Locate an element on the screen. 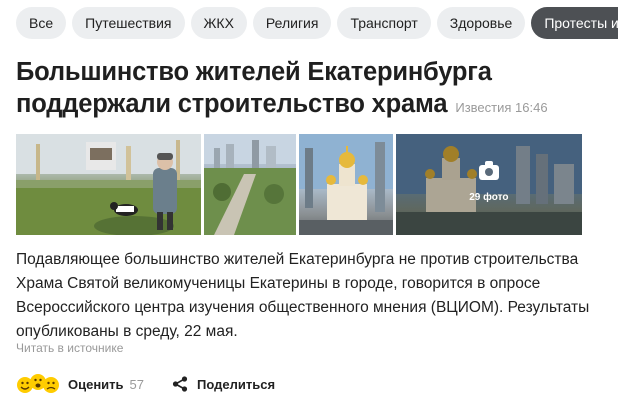 This screenshot has height=415, width=618. share-label: Поделиться is located at coordinates (236, 384).